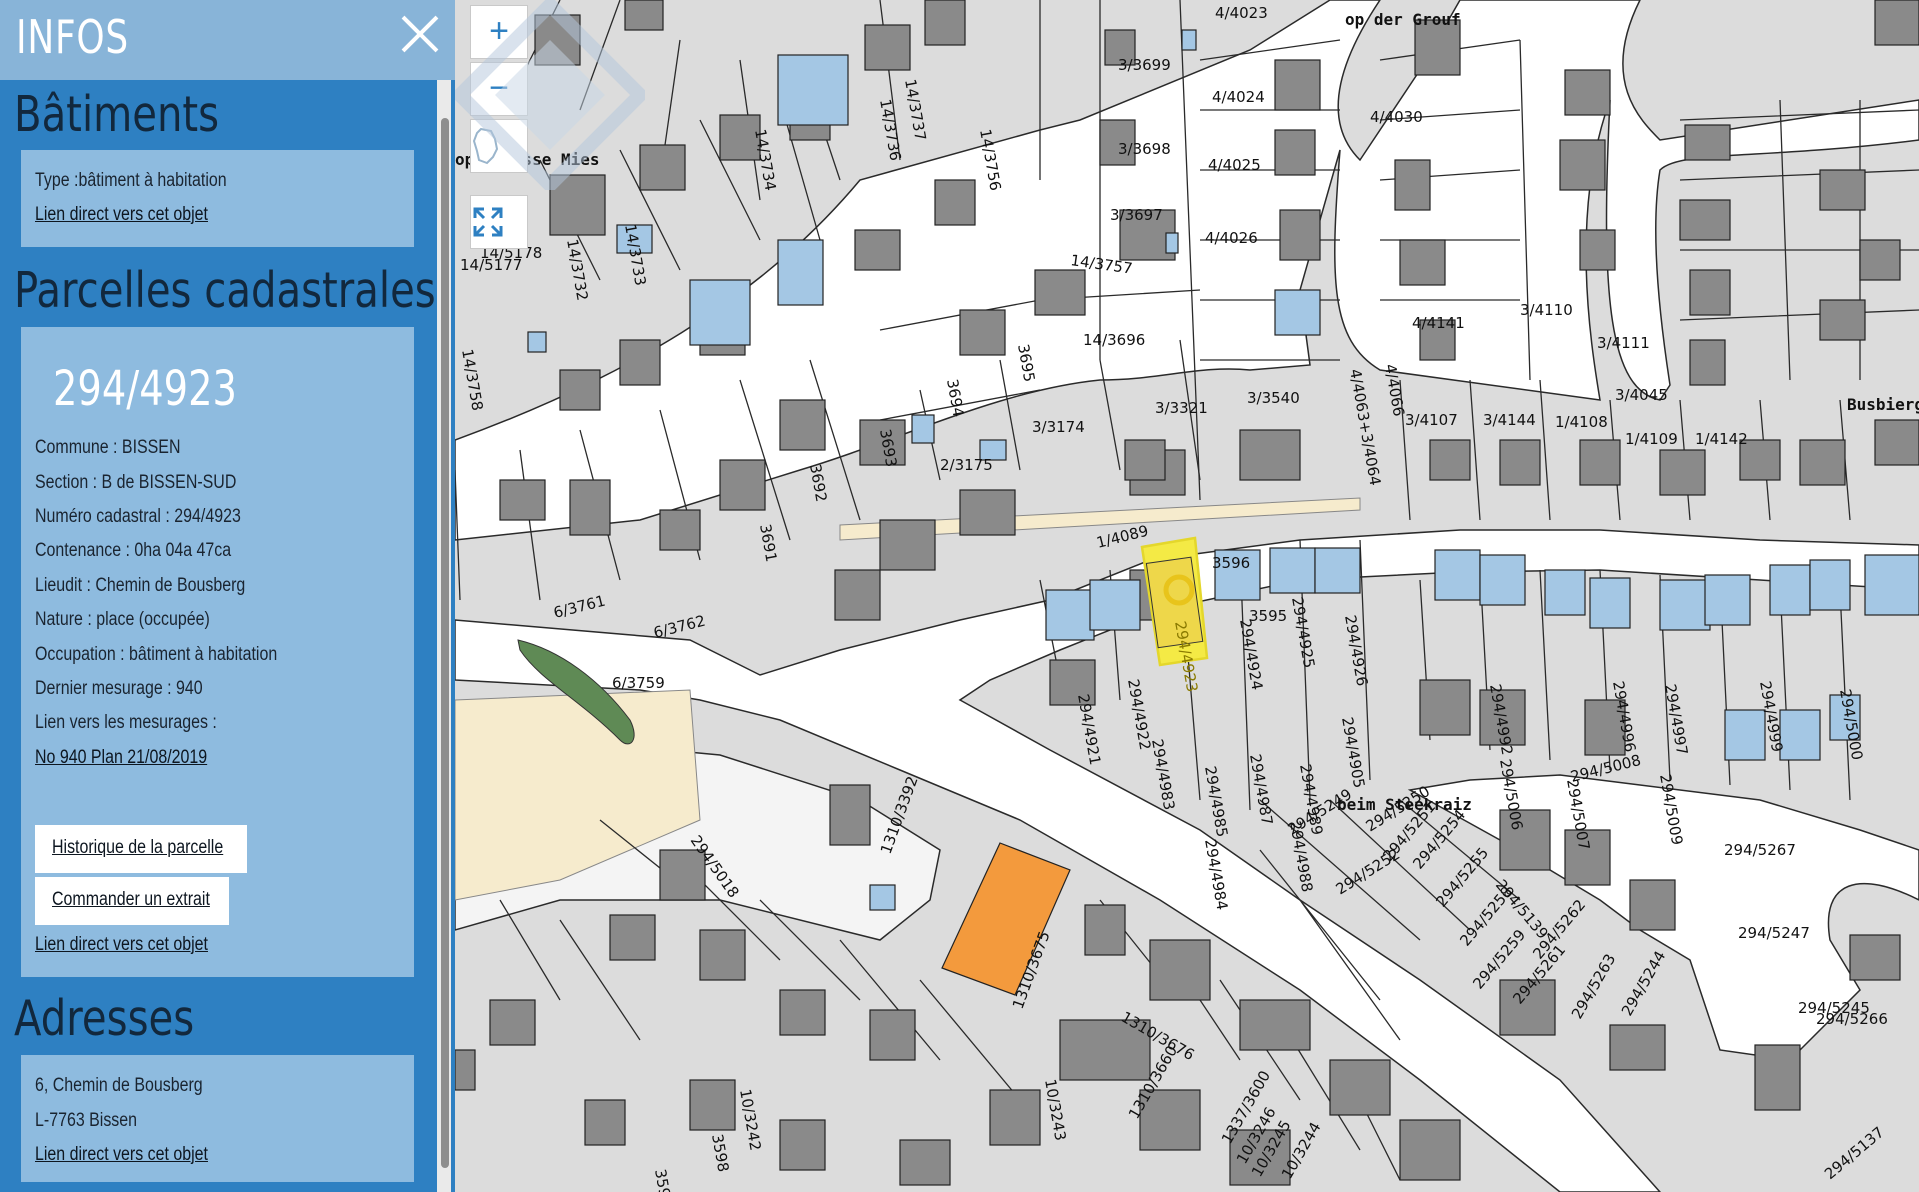 The height and width of the screenshot is (1192, 1919). I want to click on address-direct-link: Lien direct vers cet objet, so click(121, 1155).